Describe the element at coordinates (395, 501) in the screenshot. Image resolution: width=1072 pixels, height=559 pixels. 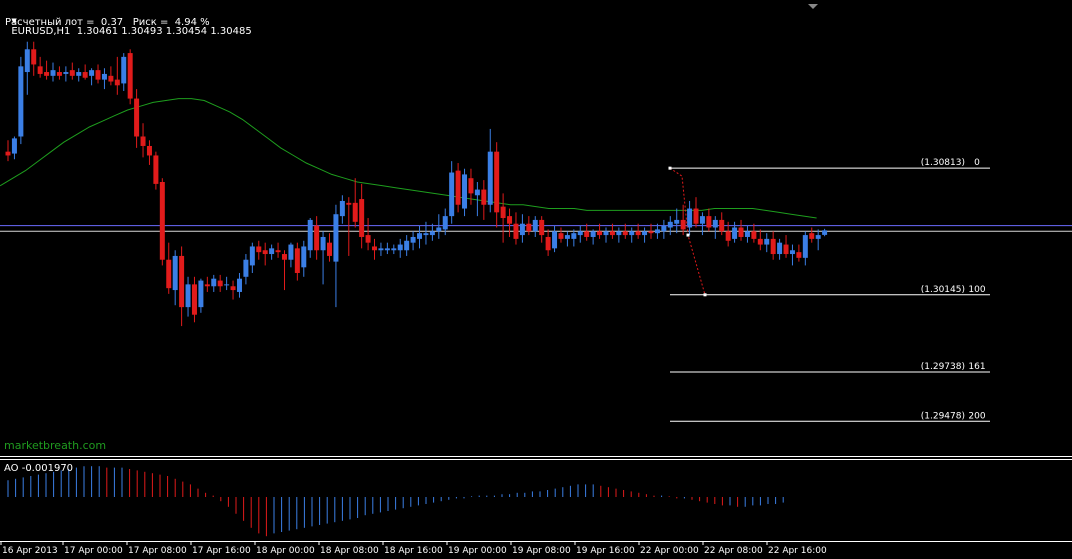
I see `awesome-oscillator` at that location.